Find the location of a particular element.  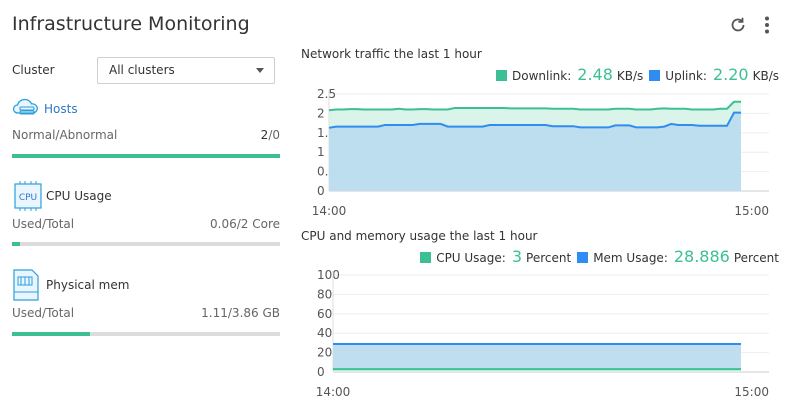

cpu-icon: CPU is located at coordinates (29, 196).